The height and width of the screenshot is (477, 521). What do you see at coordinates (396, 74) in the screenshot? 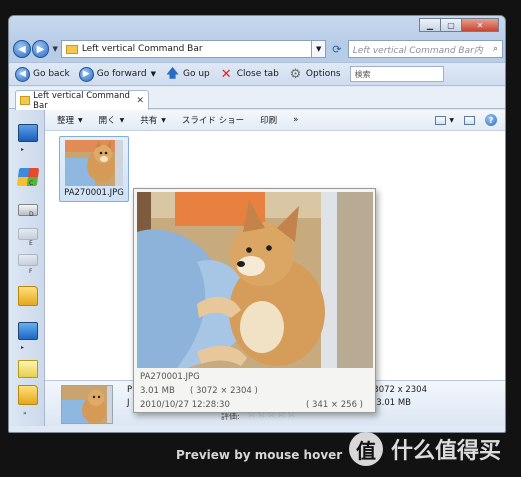
I see `command-search-input: 検索` at bounding box center [396, 74].